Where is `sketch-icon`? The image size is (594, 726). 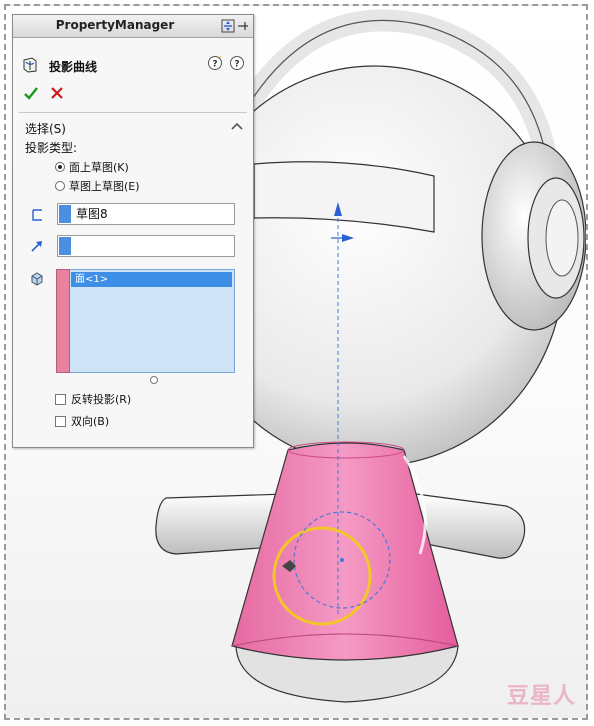
sketch-icon is located at coordinates (37, 215).